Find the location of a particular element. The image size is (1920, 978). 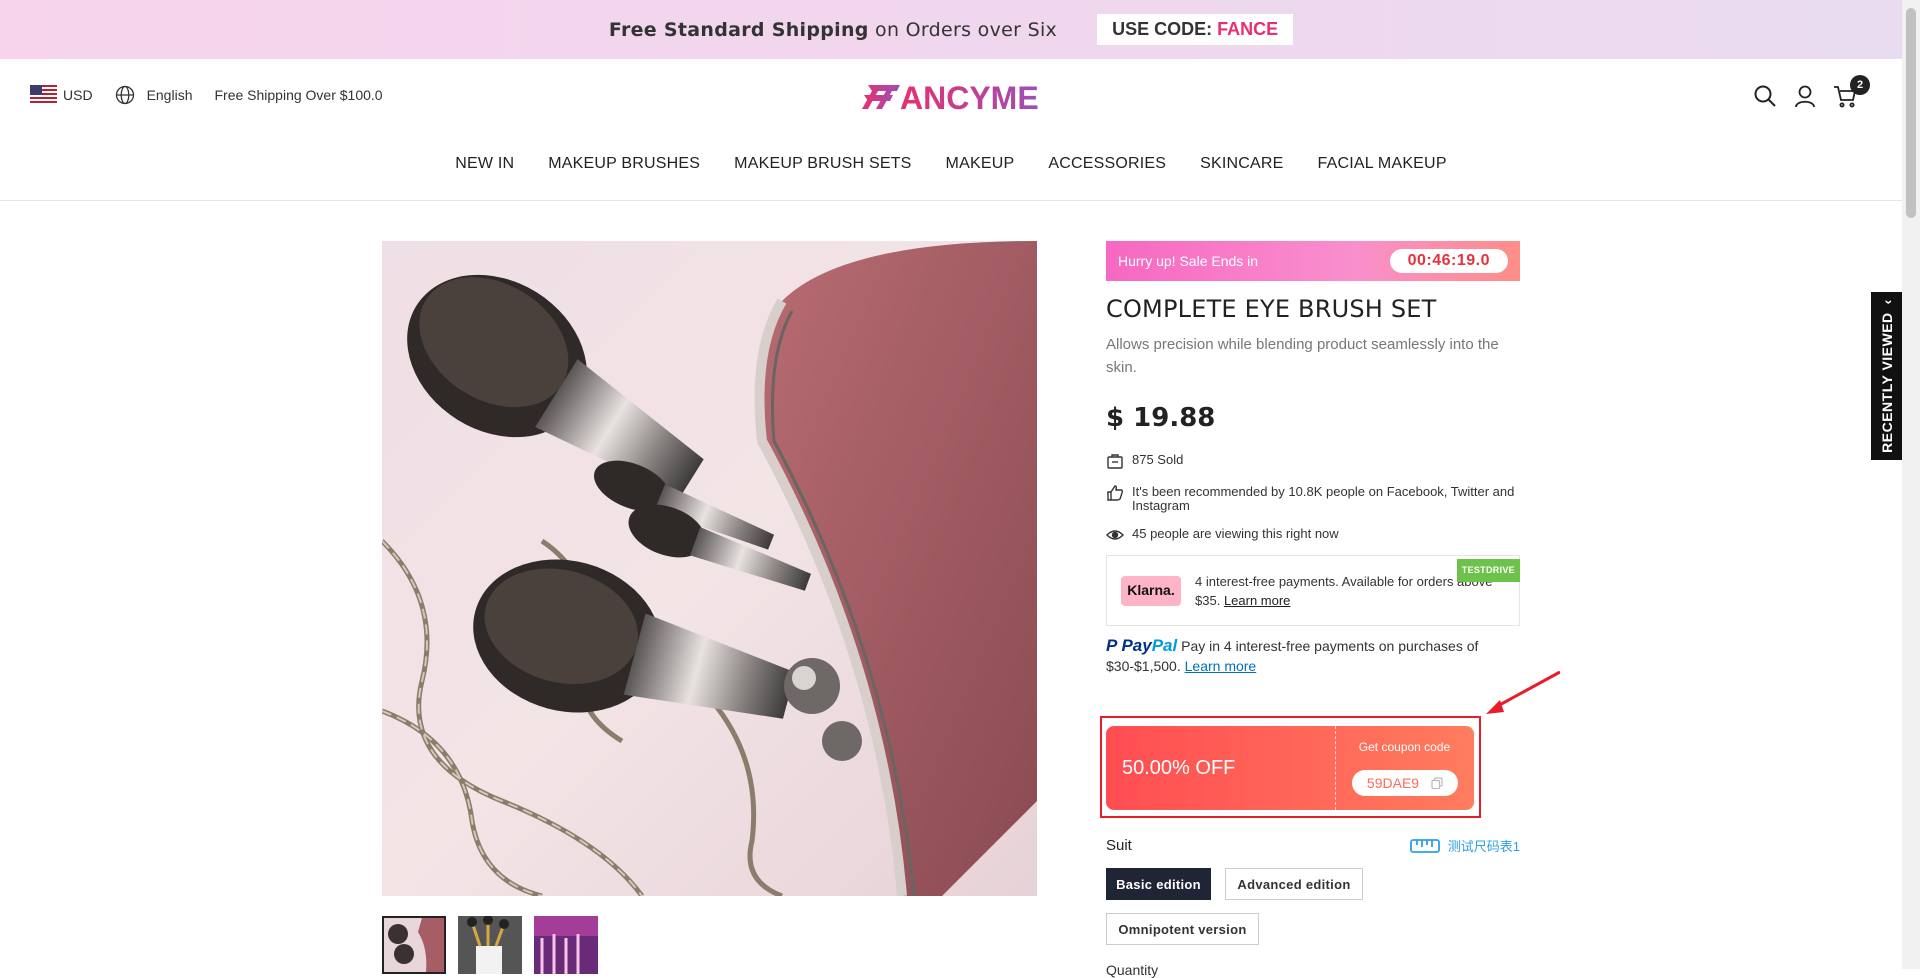

size-chart-label: 测试尺码表1 is located at coordinates (1483, 846).